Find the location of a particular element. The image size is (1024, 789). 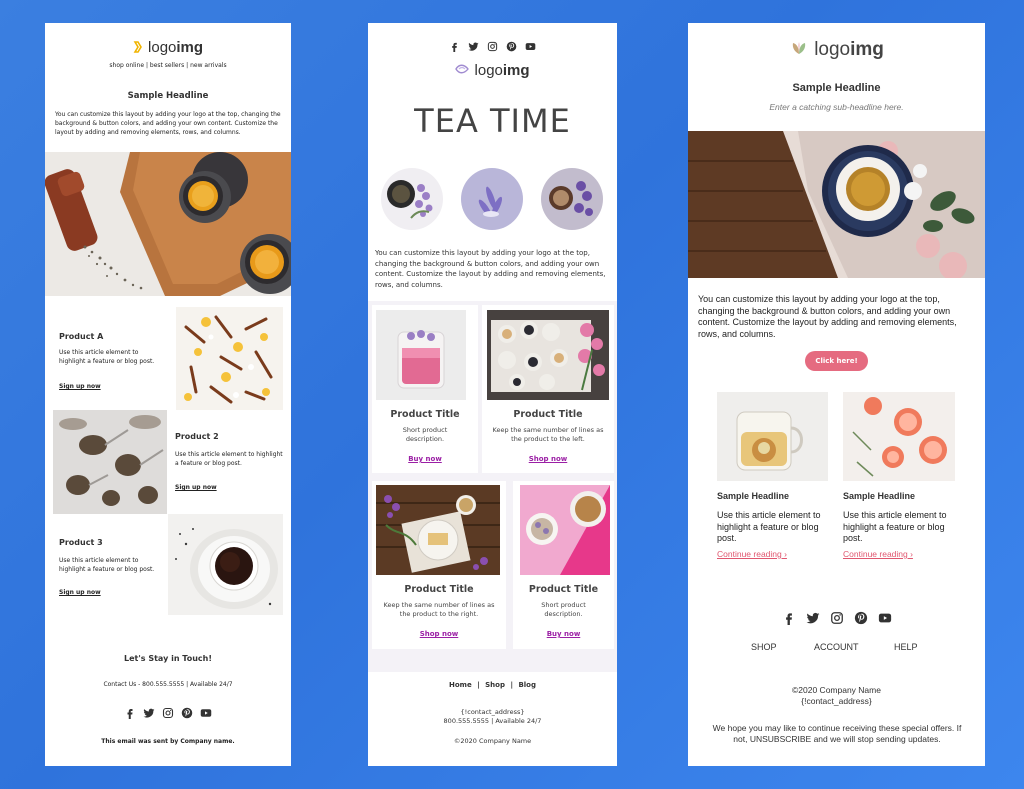

product-a-link: Sign up now is located at coordinates (80, 386).